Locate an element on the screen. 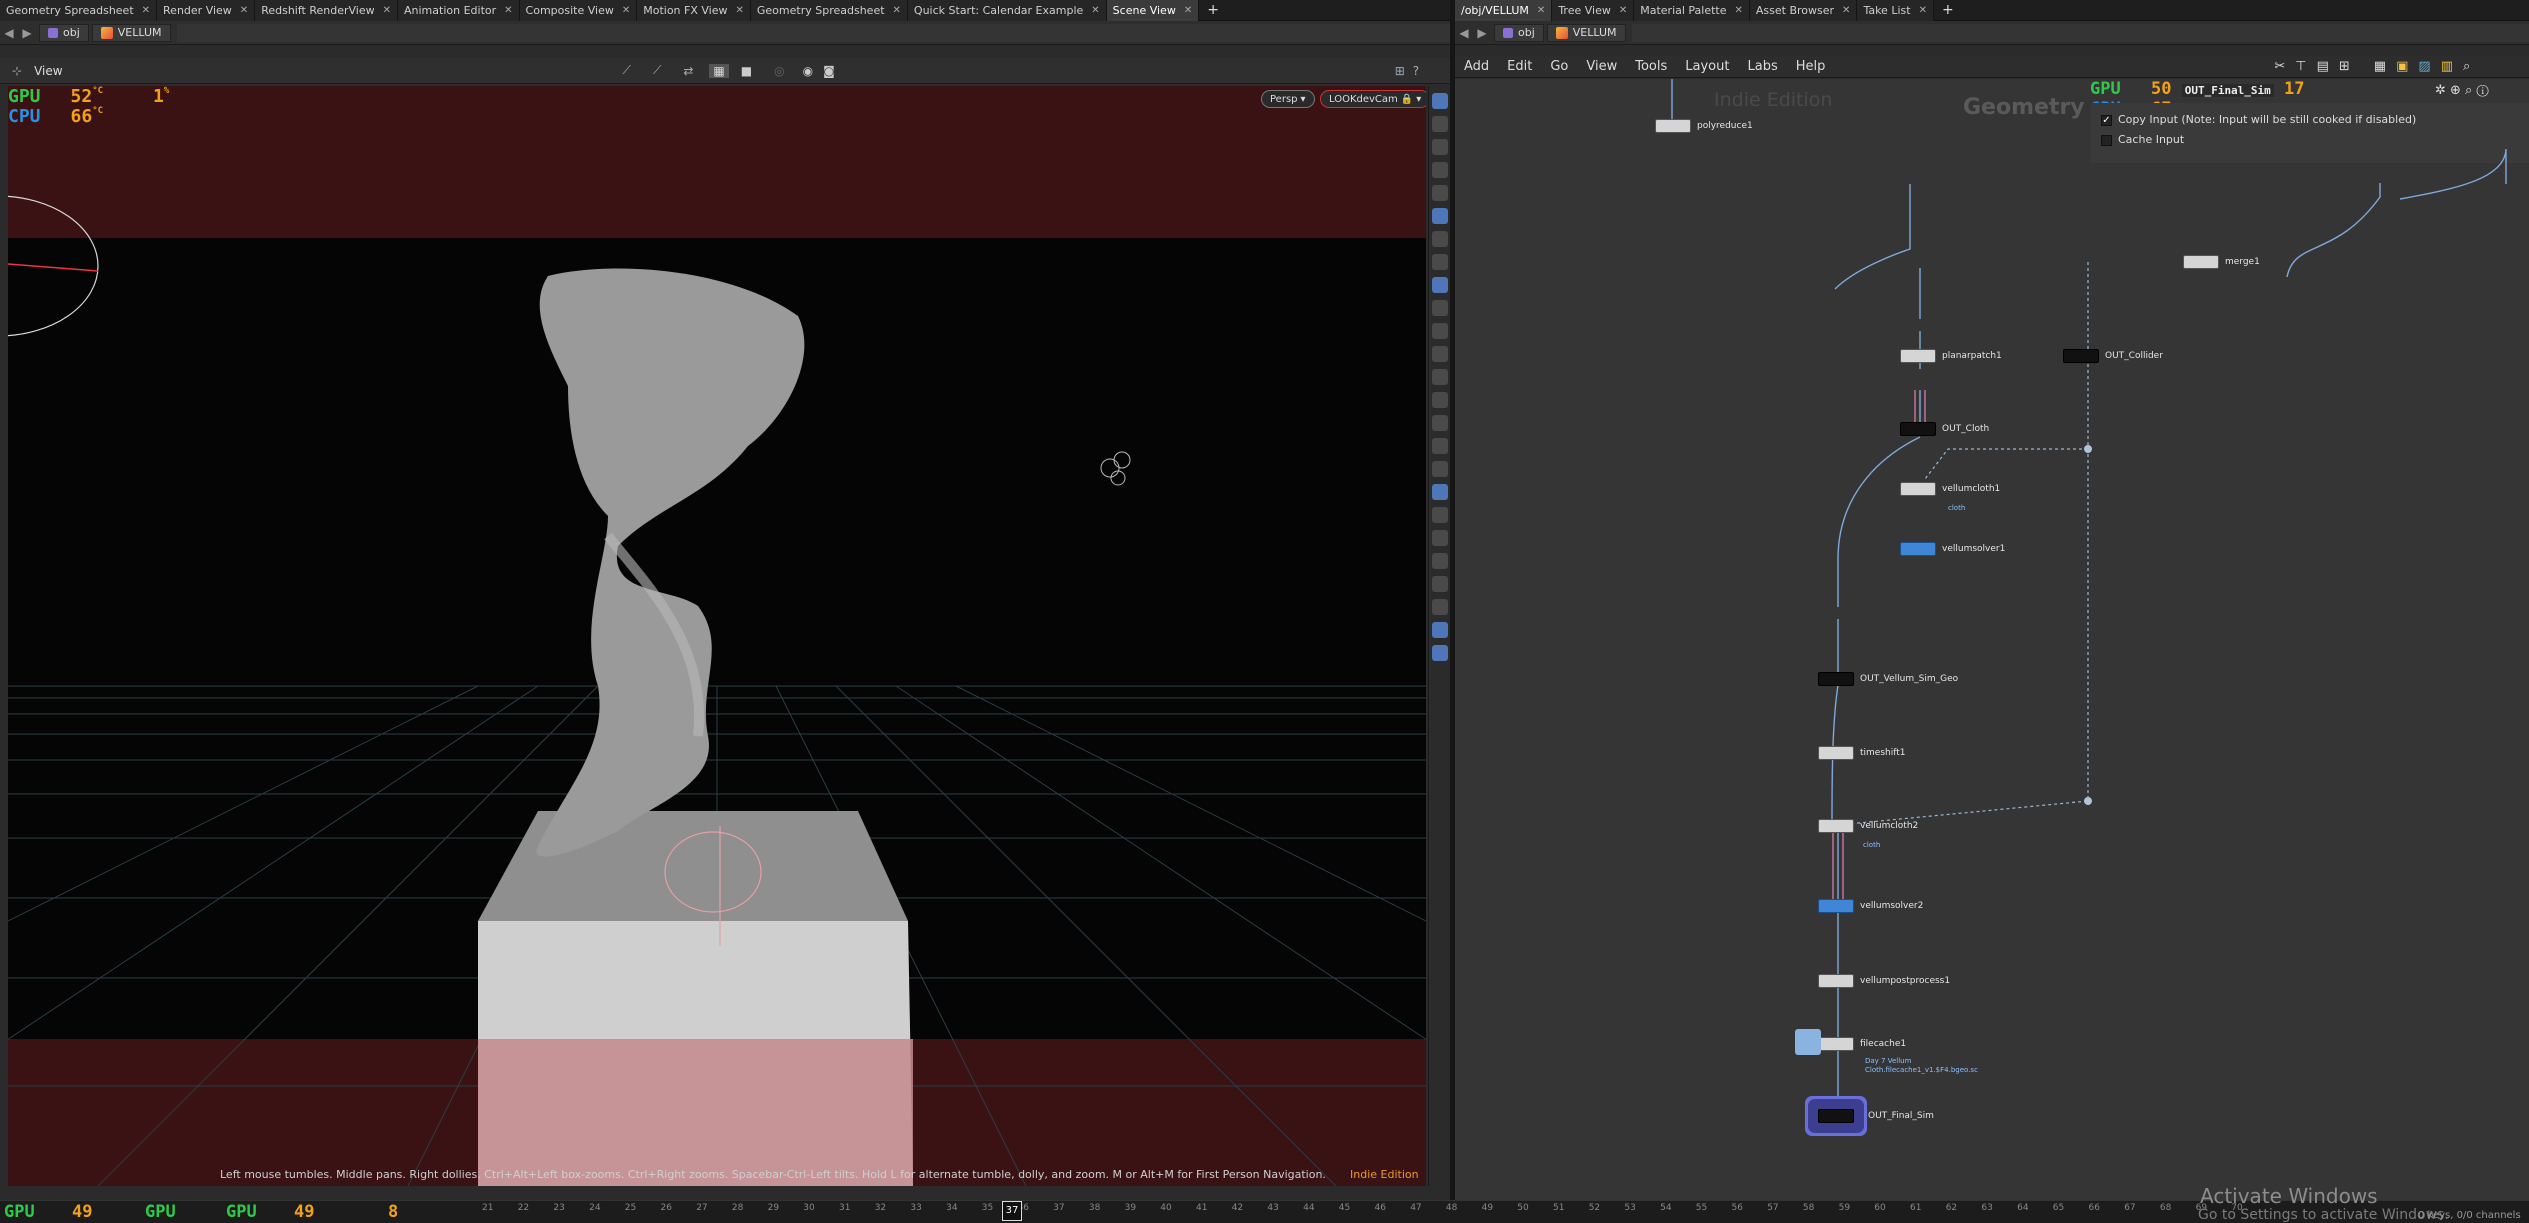  layout-icon: ⊞ is located at coordinates (2344, 66).